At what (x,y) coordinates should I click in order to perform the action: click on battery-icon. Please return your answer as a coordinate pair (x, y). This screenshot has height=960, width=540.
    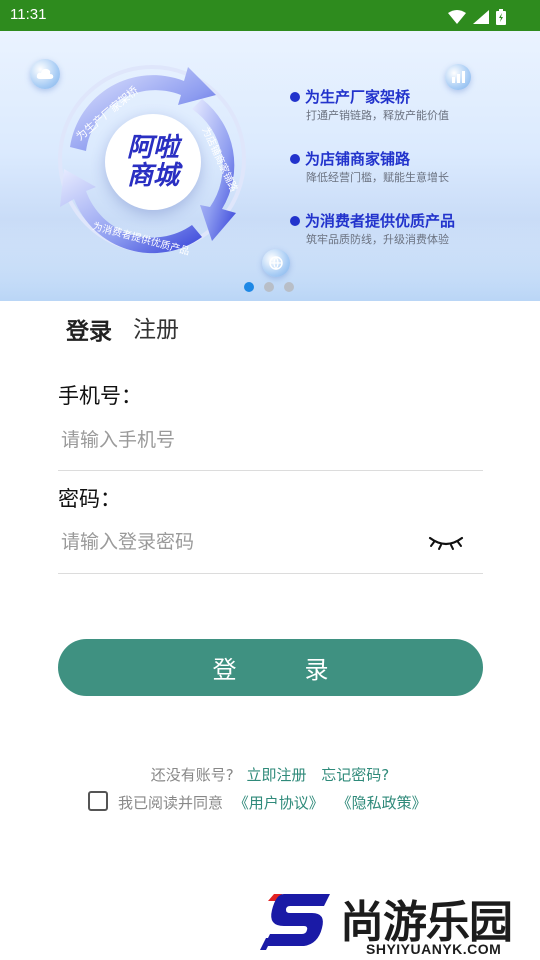
    Looking at the image, I should click on (501, 16).